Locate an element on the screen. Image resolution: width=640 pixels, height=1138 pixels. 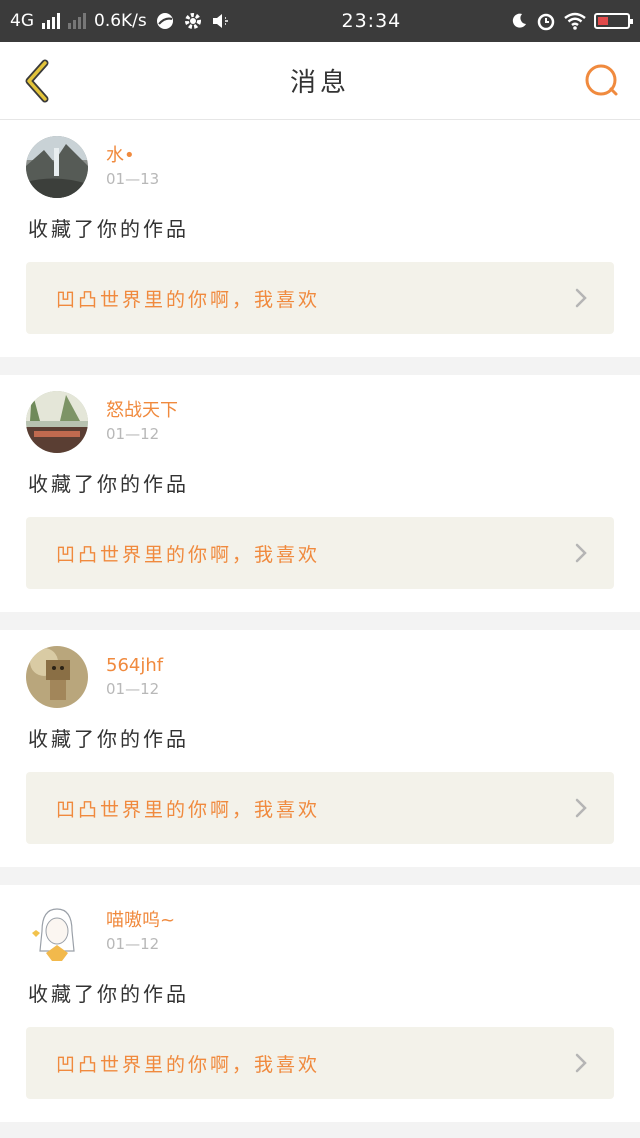
message-date: 01—13 is located at coordinates (133, 179).